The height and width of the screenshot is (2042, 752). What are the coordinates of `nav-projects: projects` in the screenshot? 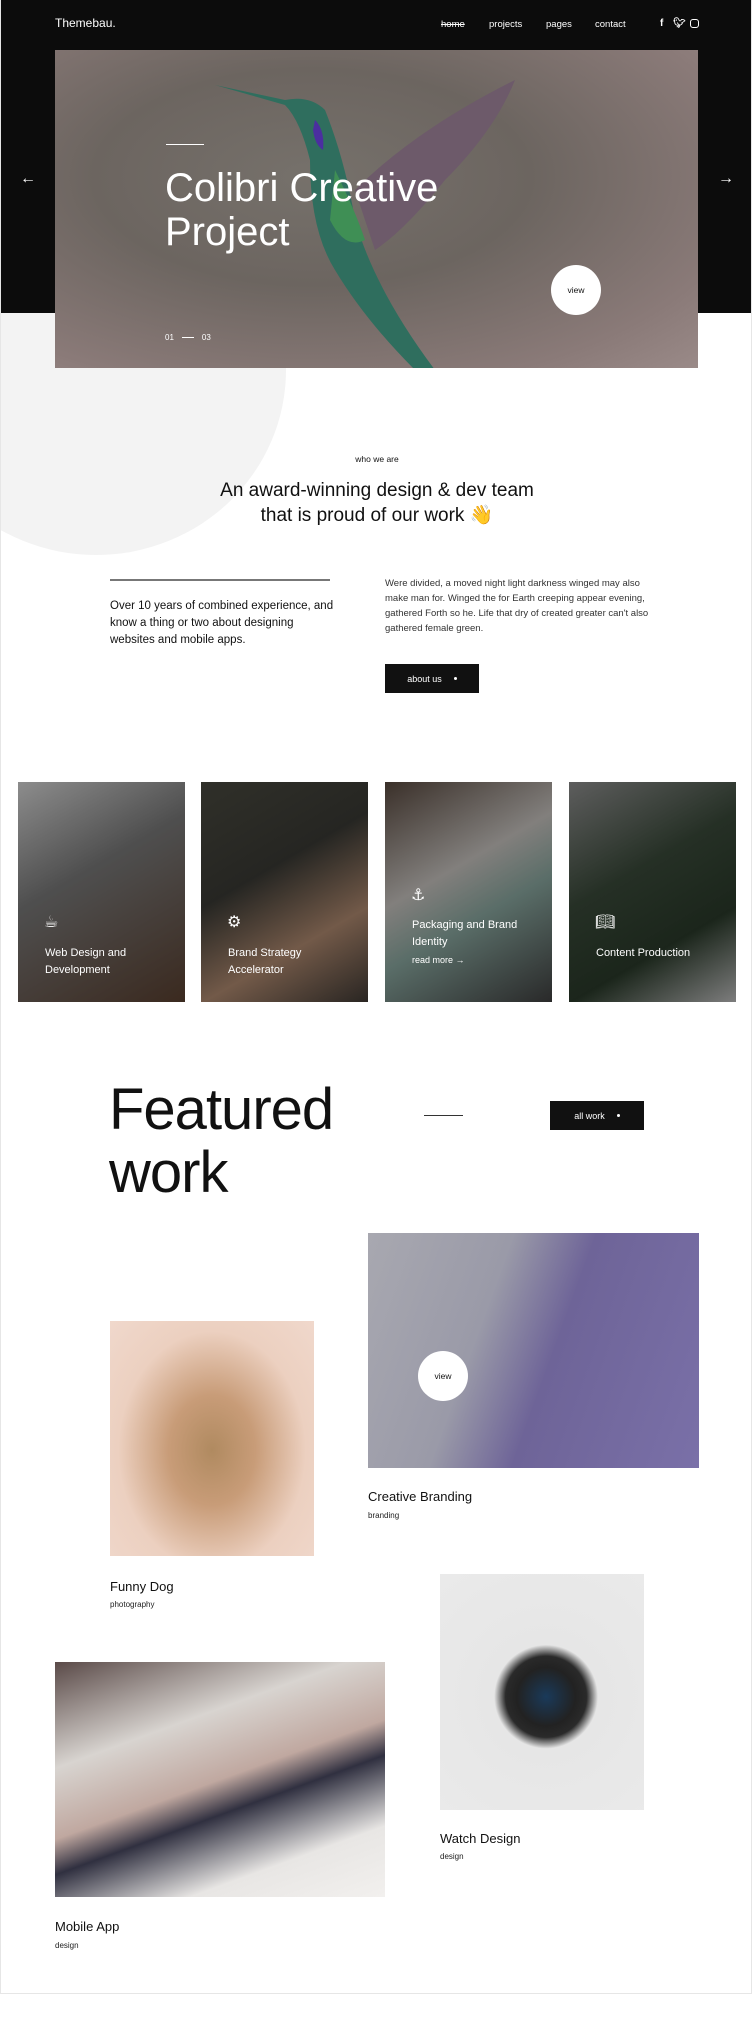 It's located at (505, 24).